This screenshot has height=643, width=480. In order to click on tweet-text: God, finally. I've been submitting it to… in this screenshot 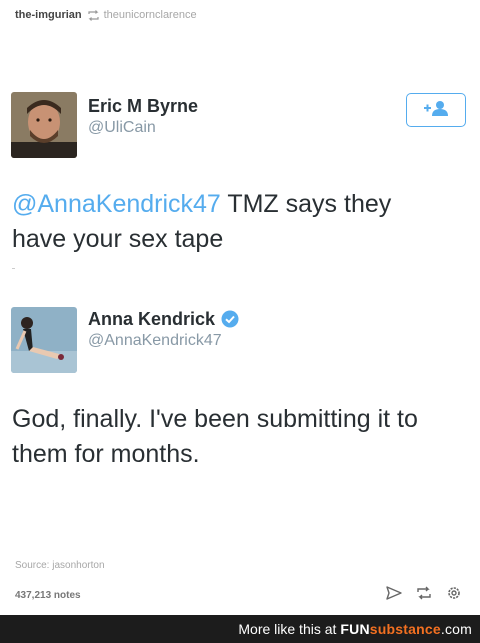, I will do `click(215, 436)`.